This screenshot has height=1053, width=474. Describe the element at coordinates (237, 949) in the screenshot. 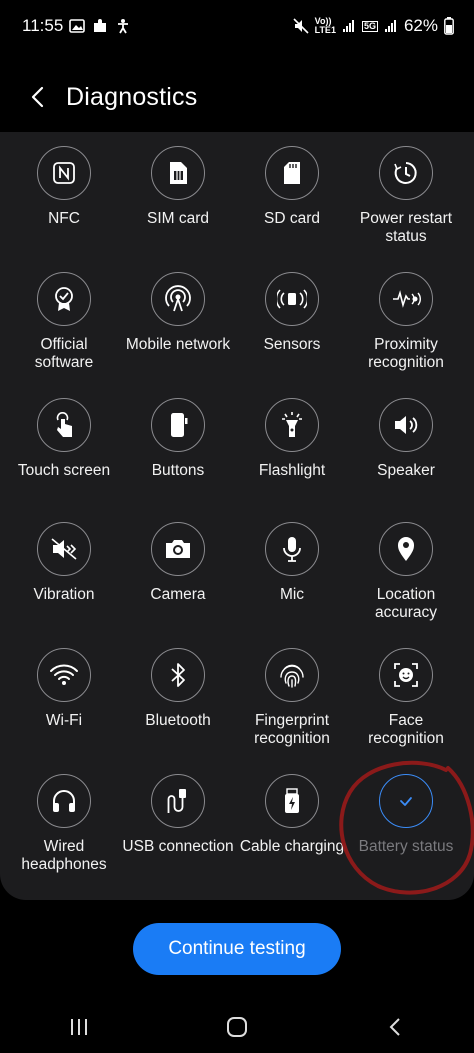

I see `continue-testing-button: Continue testing` at that location.